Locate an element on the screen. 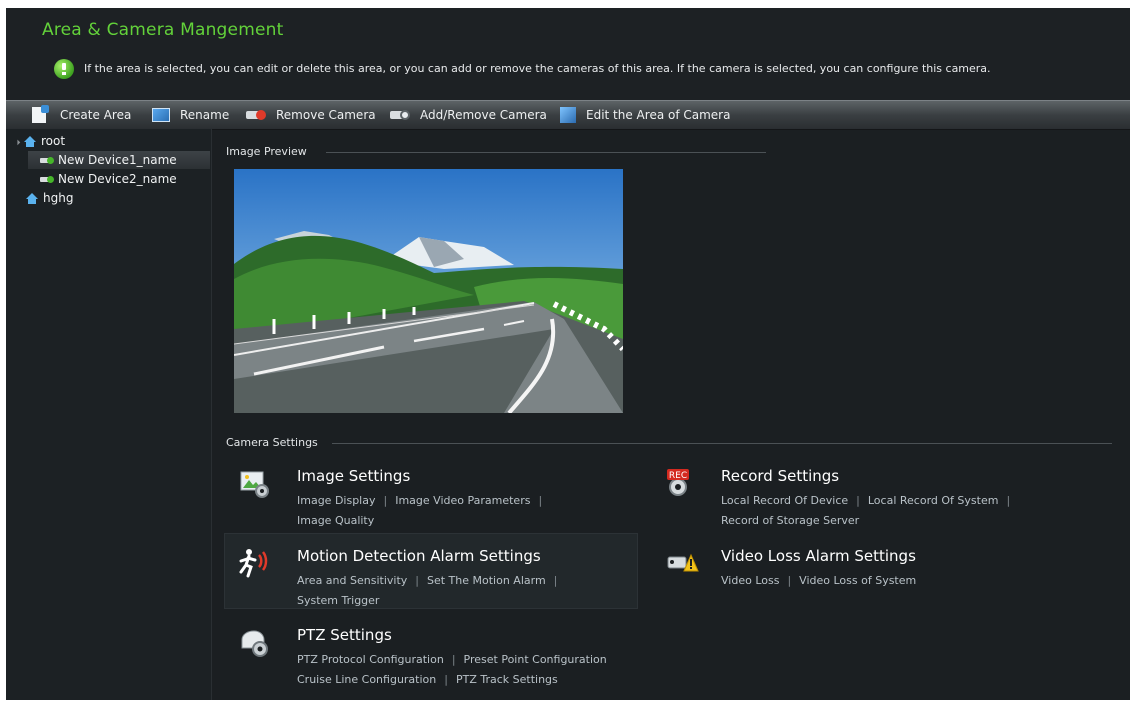 This screenshot has width=1134, height=702. video-loss-links: Video Loss | Video Loss of System is located at coordinates (819, 580).